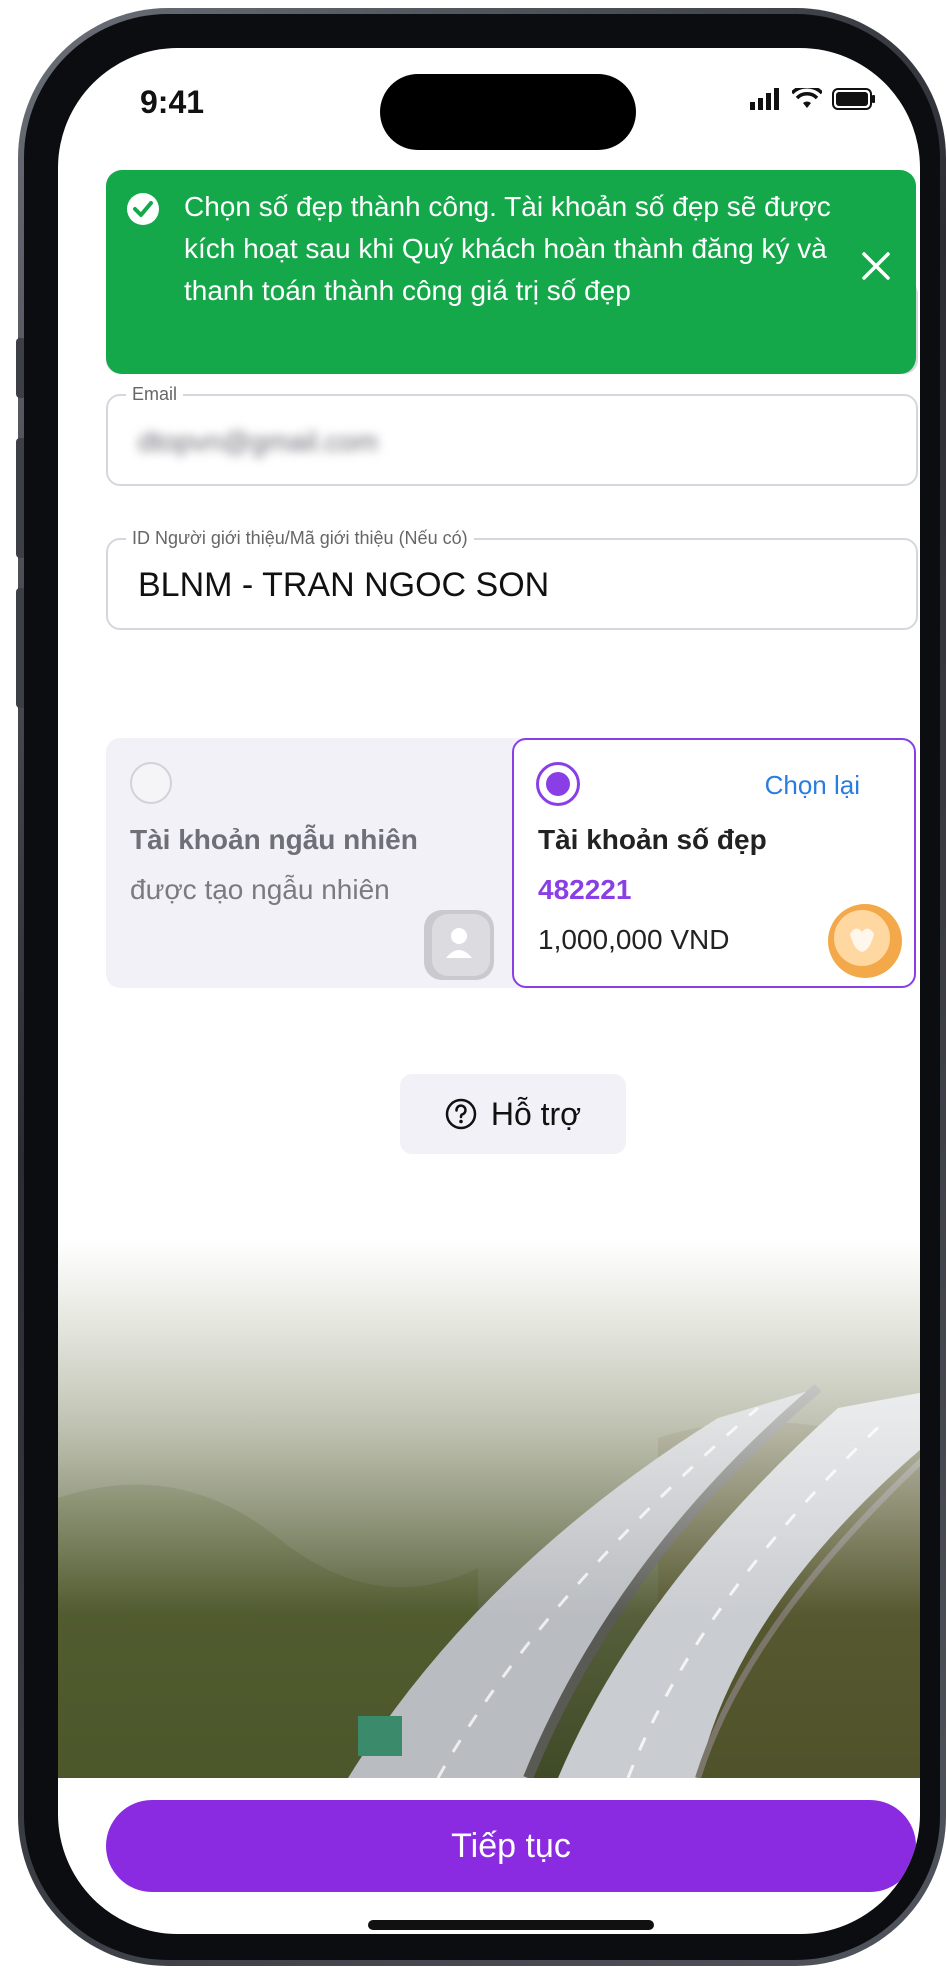  Describe the element at coordinates (812, 785) in the screenshot. I see `reselect-link: Chọn lại` at that location.